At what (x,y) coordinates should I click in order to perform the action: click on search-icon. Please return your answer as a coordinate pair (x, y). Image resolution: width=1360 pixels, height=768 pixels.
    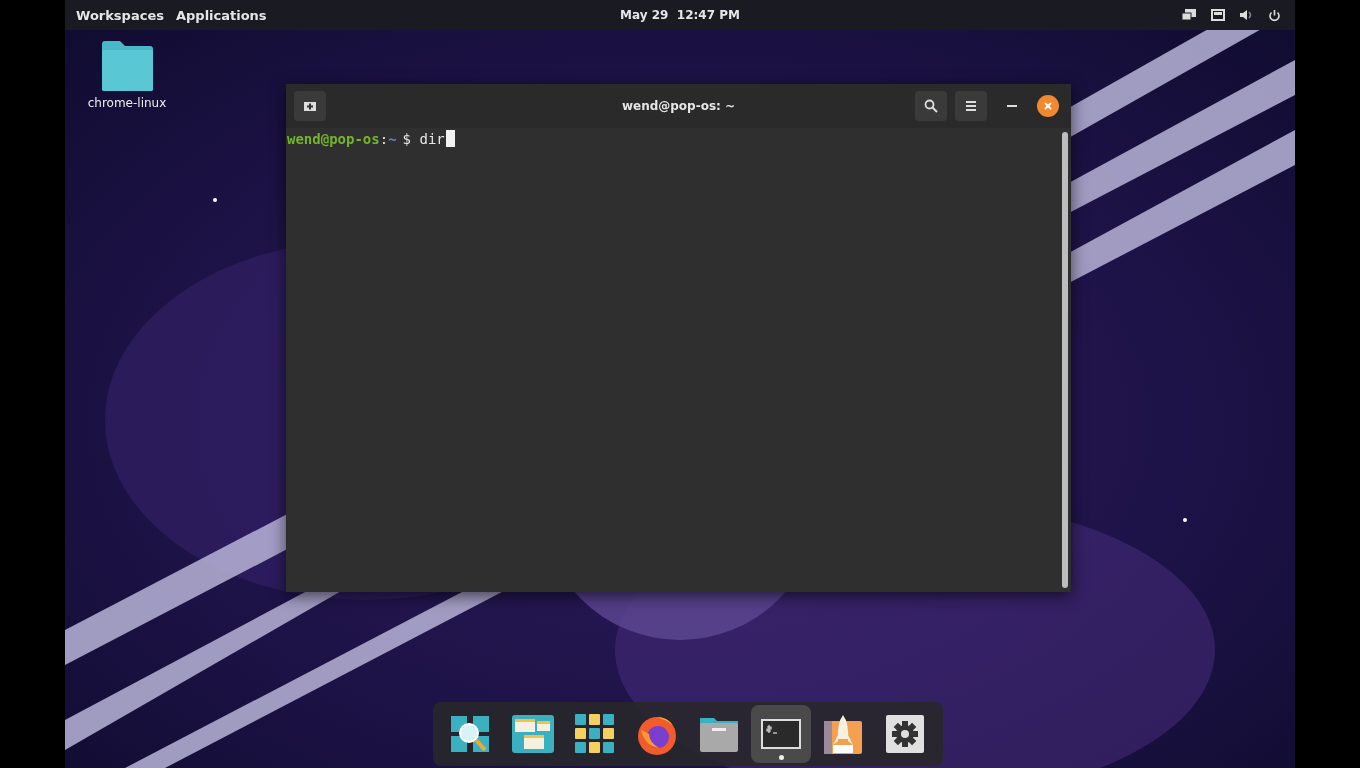
    Looking at the image, I should click on (931, 106).